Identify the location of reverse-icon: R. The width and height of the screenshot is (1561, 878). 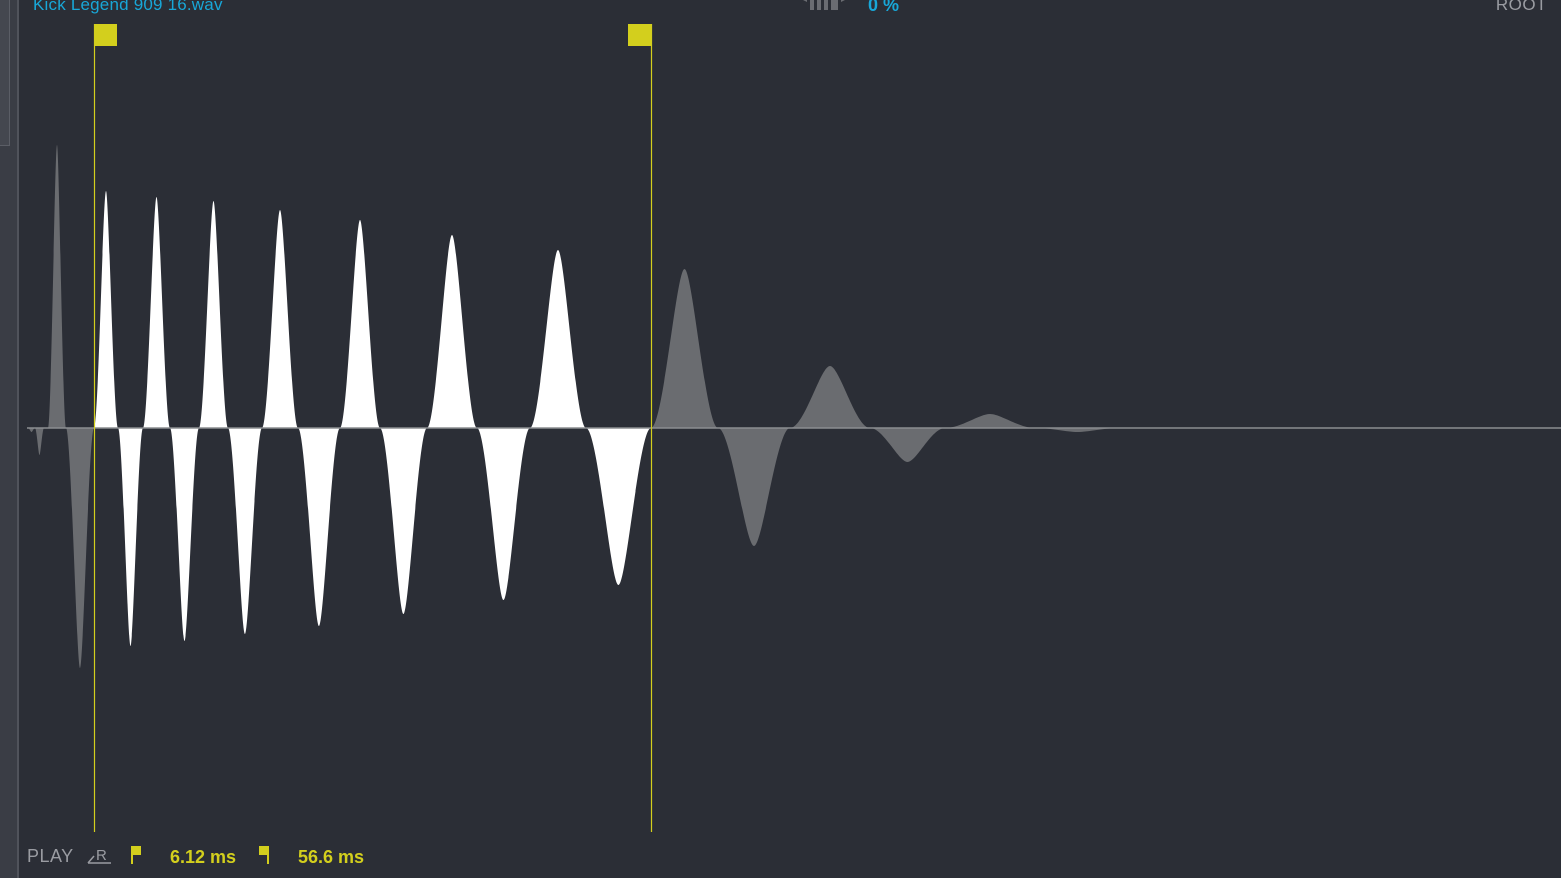
(99, 856).